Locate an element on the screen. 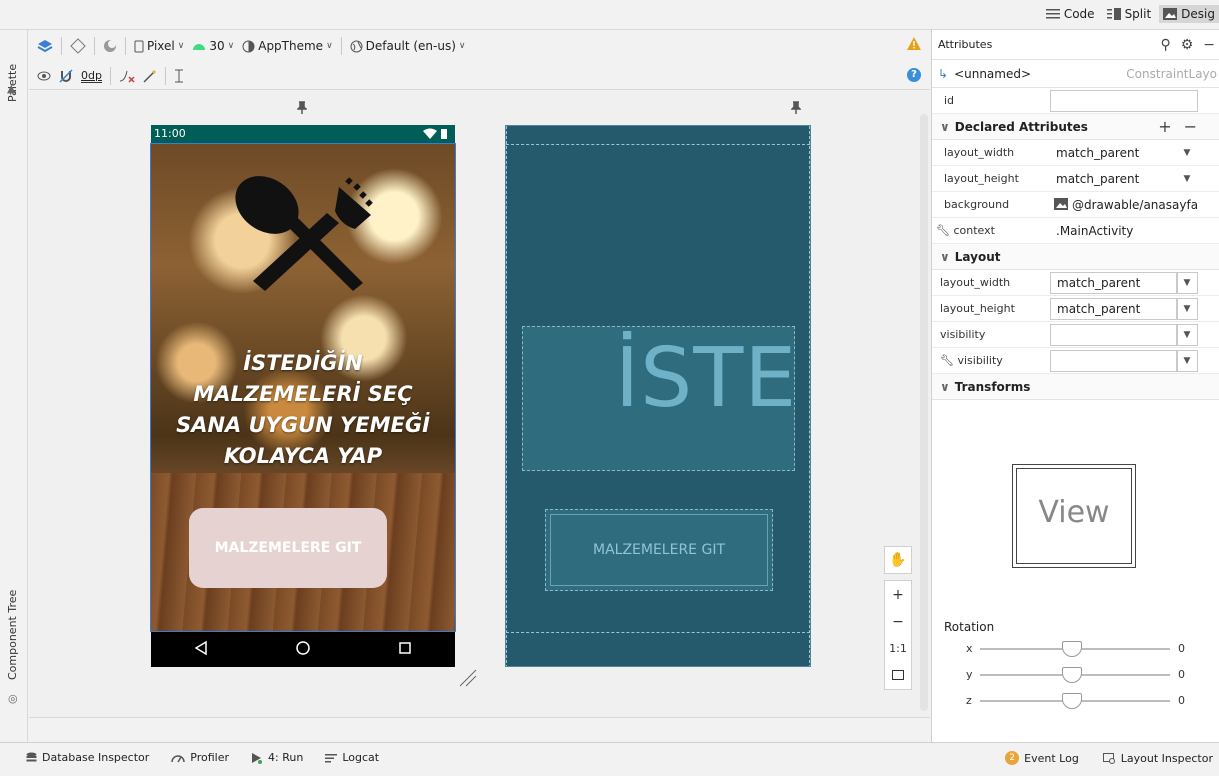  default-margin-button: 0dp is located at coordinates (91, 76).